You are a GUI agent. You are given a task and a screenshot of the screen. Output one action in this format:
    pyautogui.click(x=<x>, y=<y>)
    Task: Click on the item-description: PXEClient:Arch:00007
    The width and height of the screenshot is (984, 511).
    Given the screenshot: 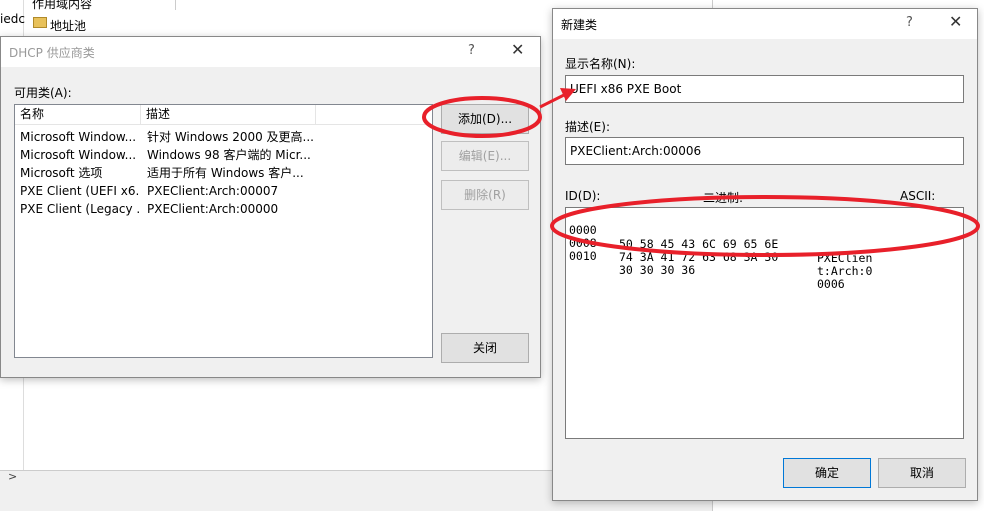 What is the action you would take?
    pyautogui.click(x=213, y=191)
    